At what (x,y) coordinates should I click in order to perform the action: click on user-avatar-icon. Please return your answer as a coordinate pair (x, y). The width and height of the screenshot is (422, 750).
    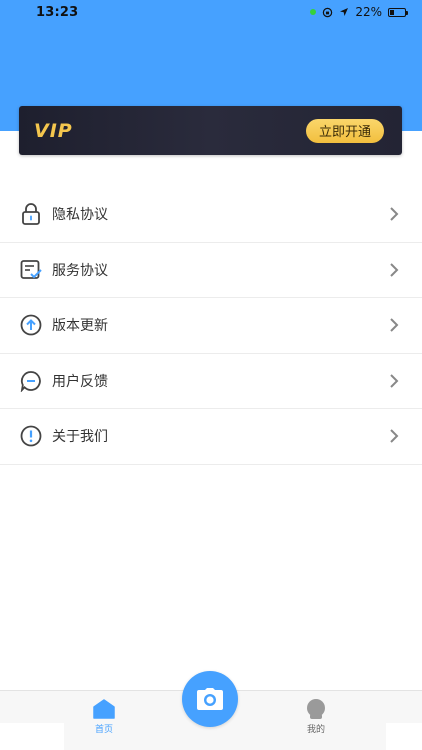
    Looking at the image, I should click on (316, 709).